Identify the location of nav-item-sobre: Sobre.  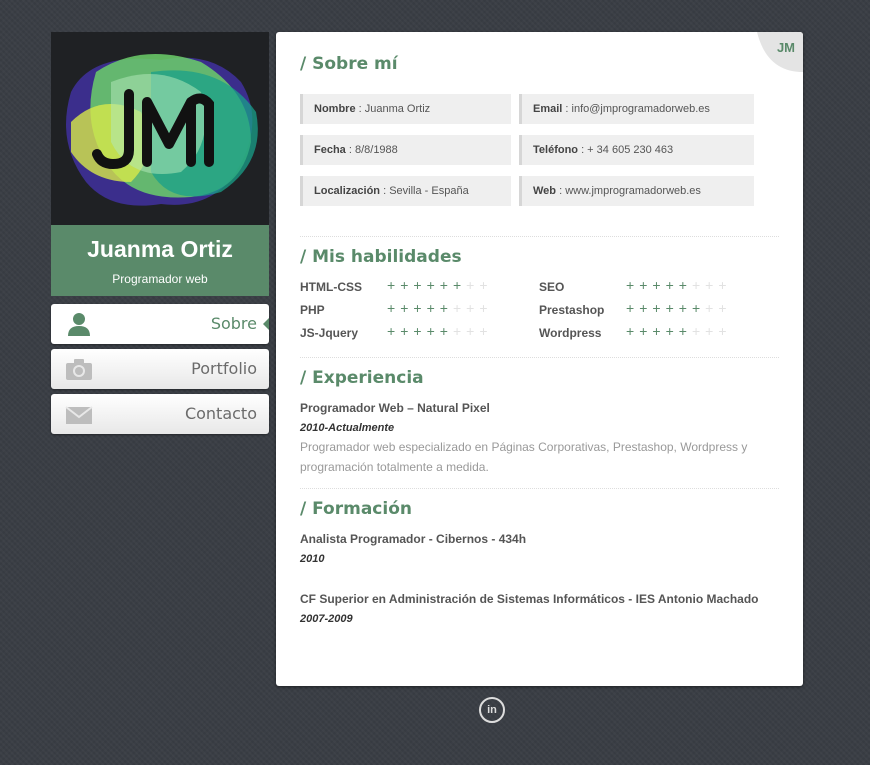
(160, 324).